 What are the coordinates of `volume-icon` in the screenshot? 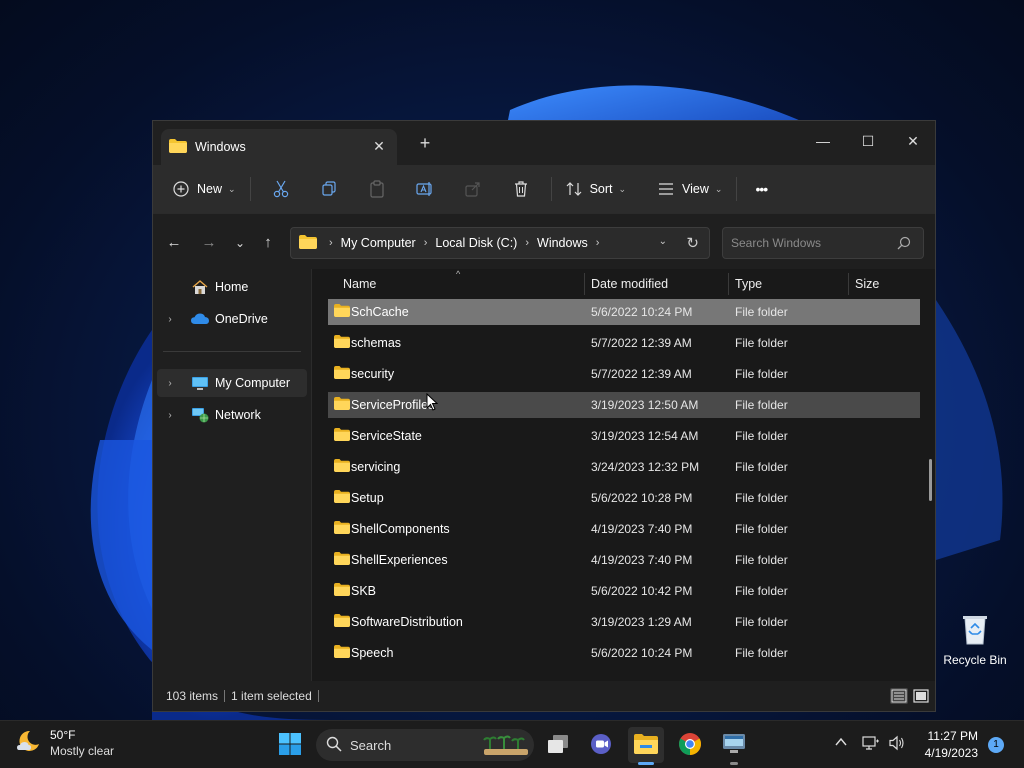 It's located at (897, 744).